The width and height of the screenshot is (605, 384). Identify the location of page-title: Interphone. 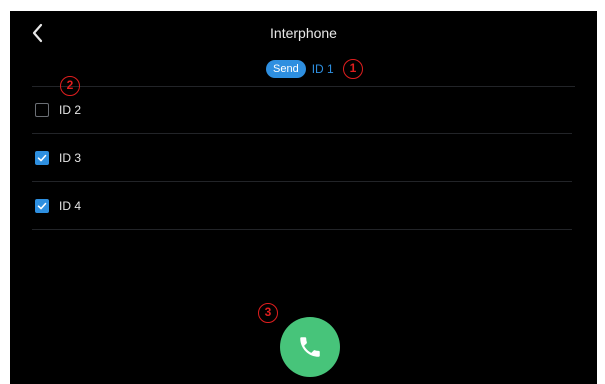
(303, 33).